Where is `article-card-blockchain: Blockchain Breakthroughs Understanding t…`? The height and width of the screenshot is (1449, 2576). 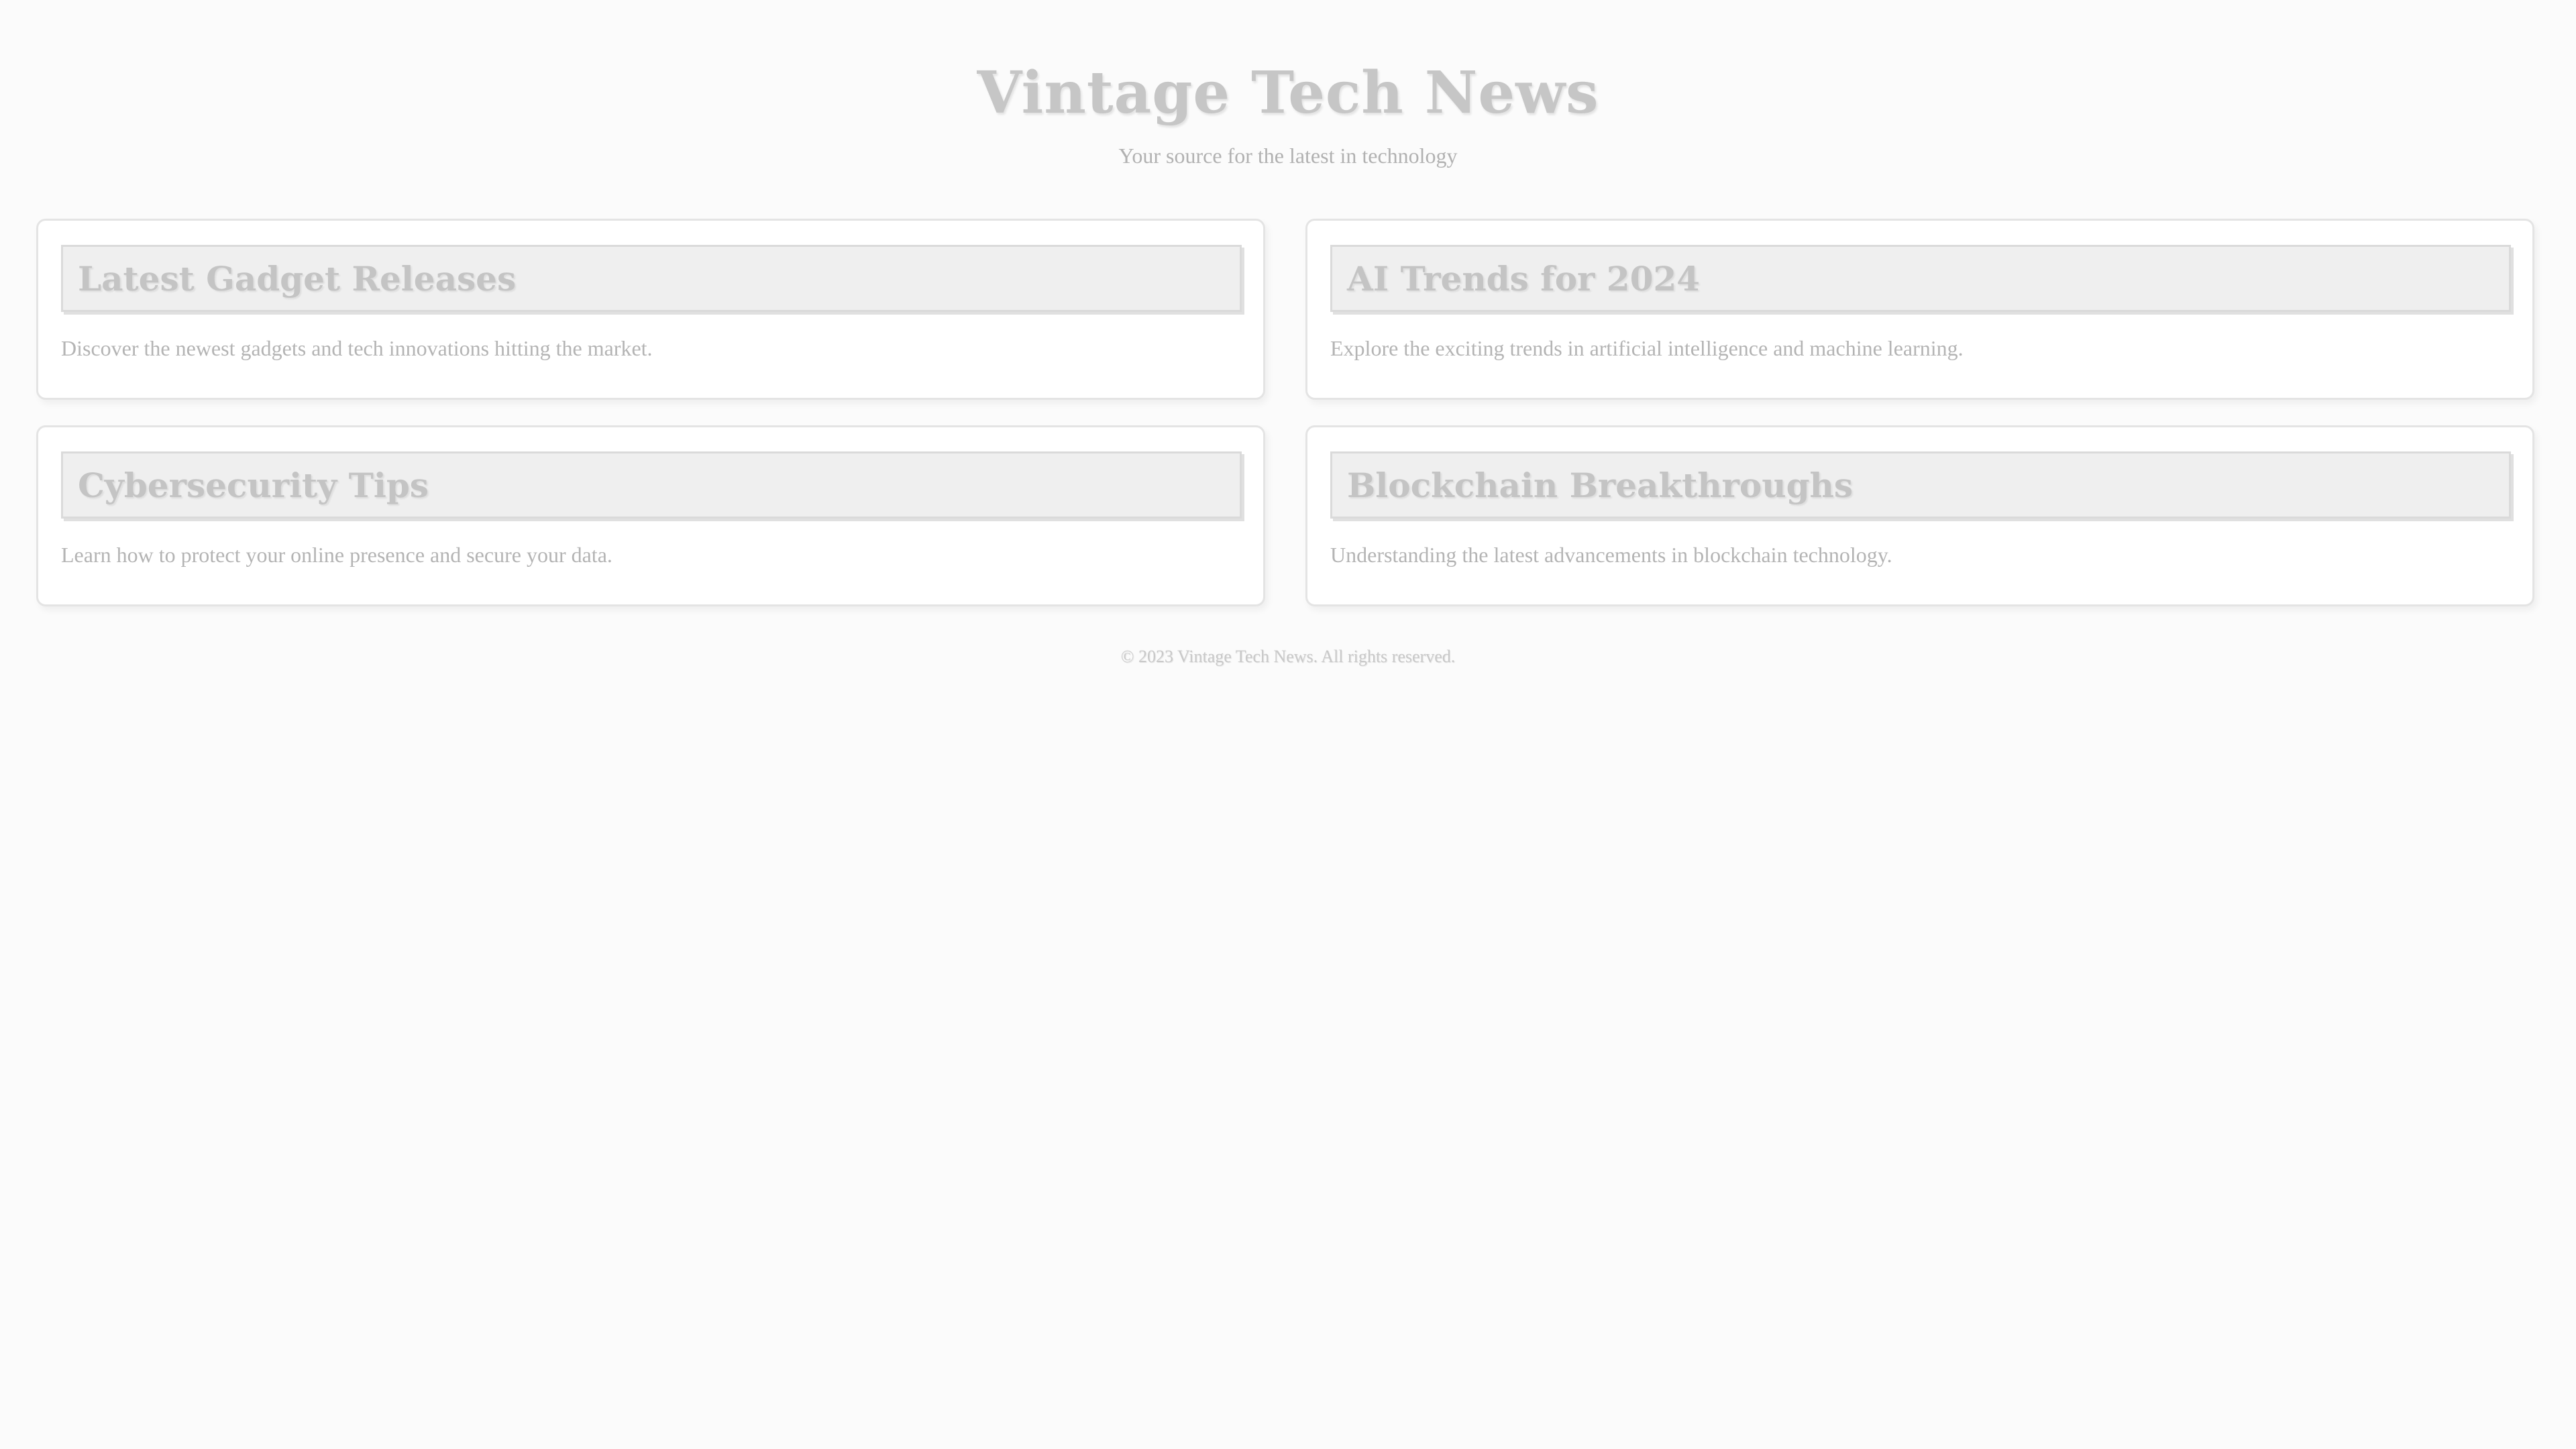 article-card-blockchain: Blockchain Breakthroughs Understanding t… is located at coordinates (1919, 515).